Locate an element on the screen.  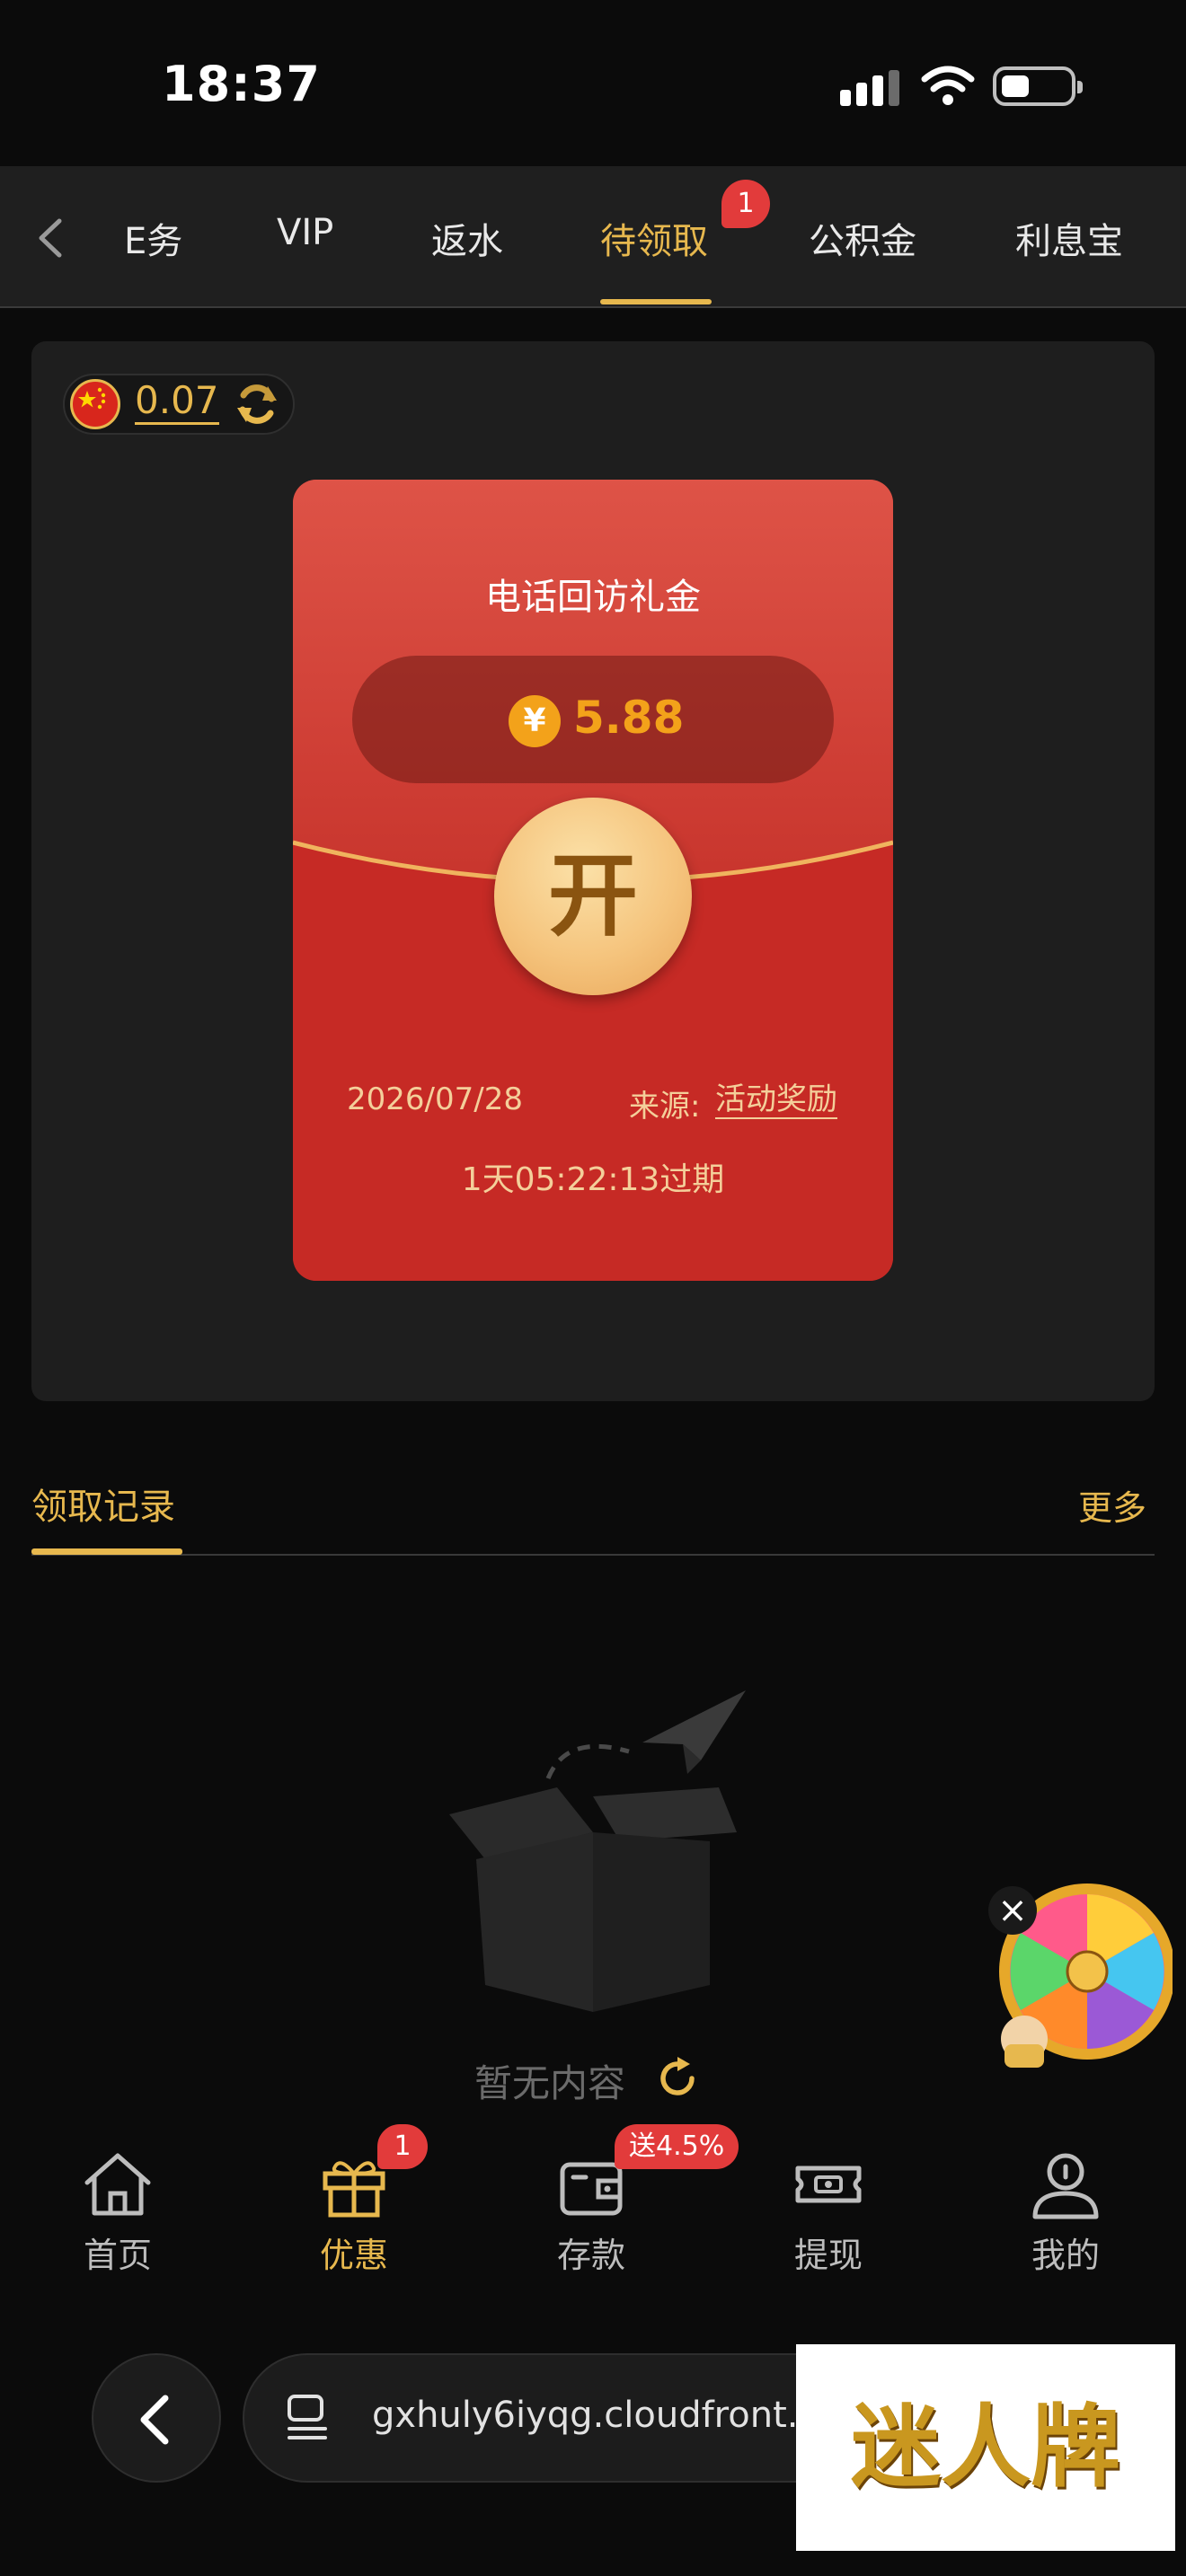
tab-tasks: E务 is located at coordinates (153, 238).